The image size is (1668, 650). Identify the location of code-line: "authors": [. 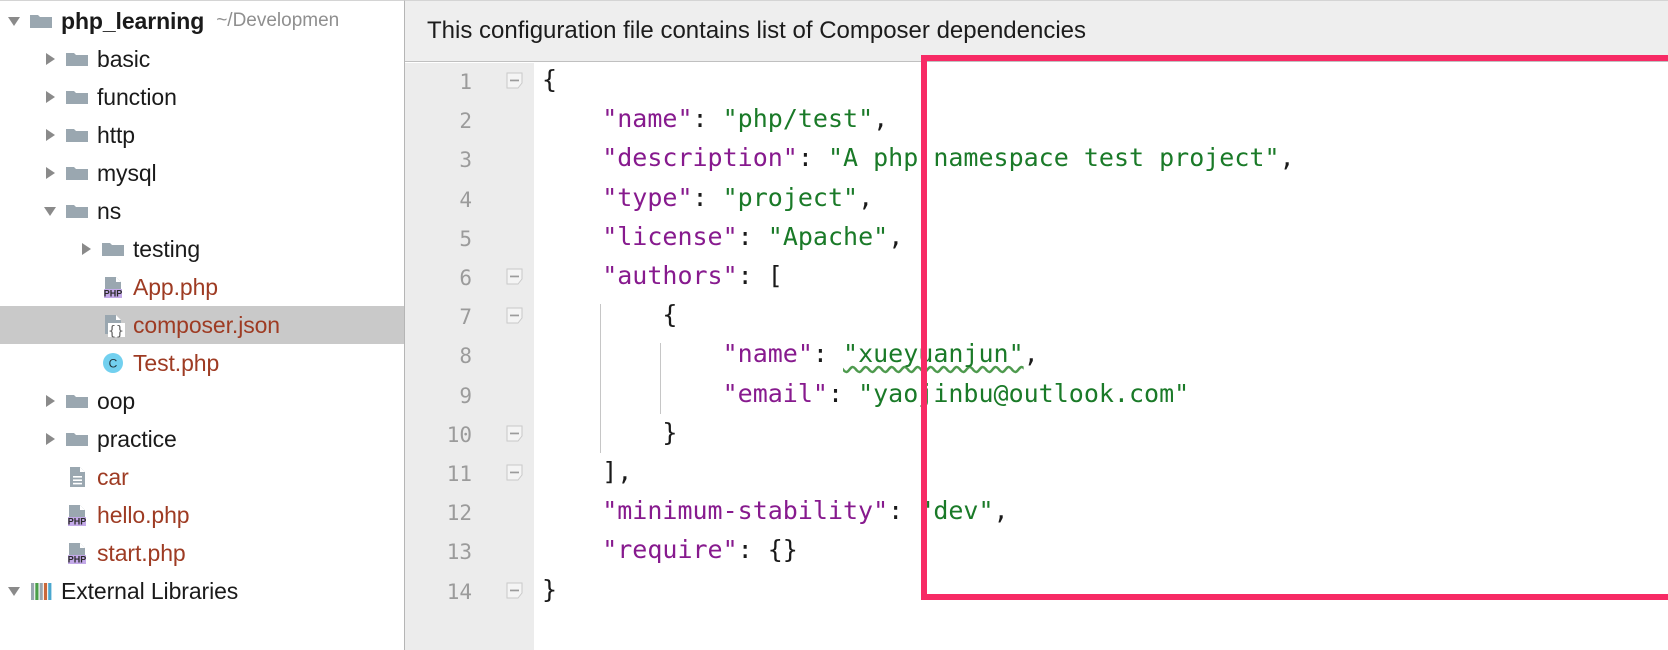
(692, 275).